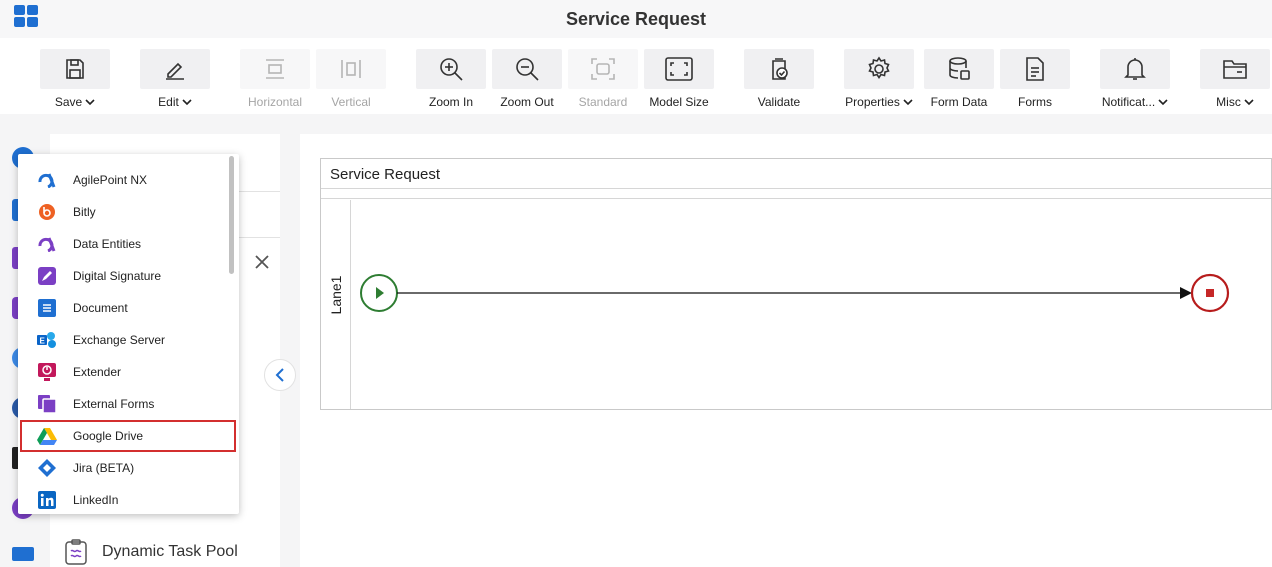 This screenshot has height=567, width=1272. What do you see at coordinates (351, 79) in the screenshot?
I see `vertical-button: Vertical` at bounding box center [351, 79].